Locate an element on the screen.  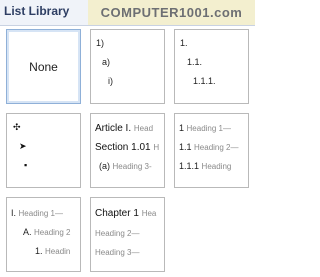
header-divider is located at coordinates (127, 25).